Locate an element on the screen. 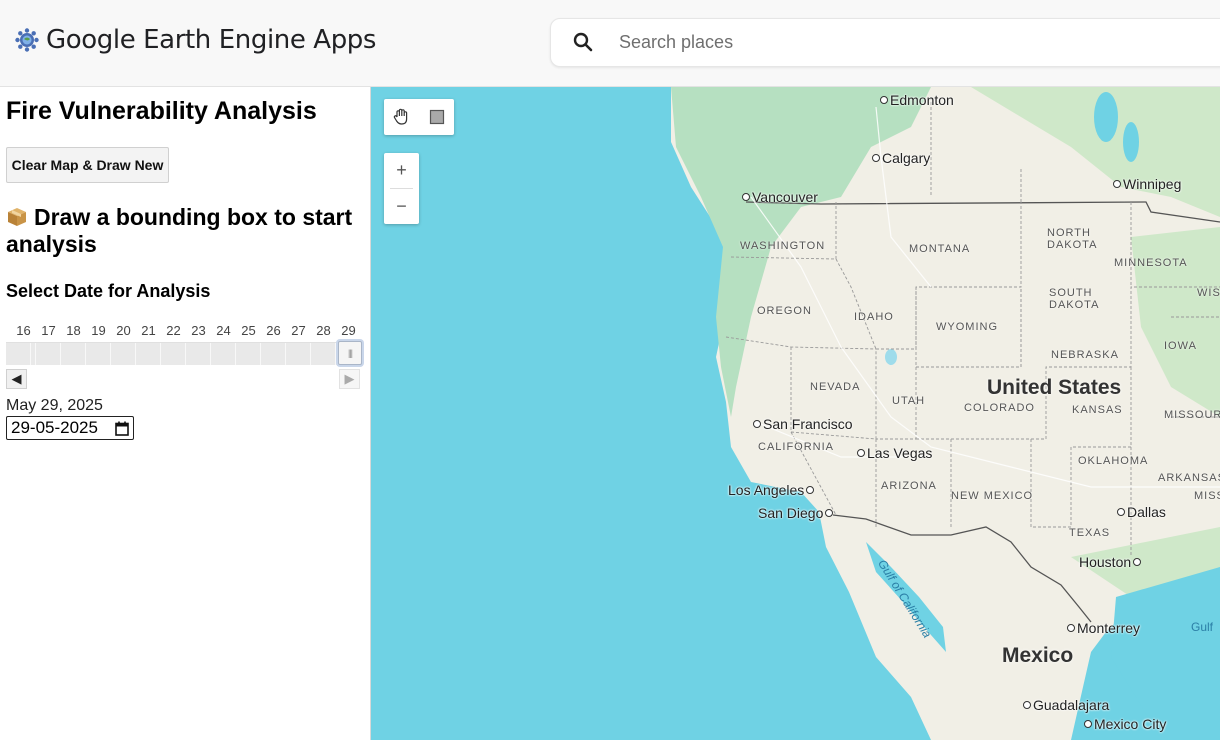 This screenshot has width=1220, height=740. zoom-controls: + − is located at coordinates (401, 188).